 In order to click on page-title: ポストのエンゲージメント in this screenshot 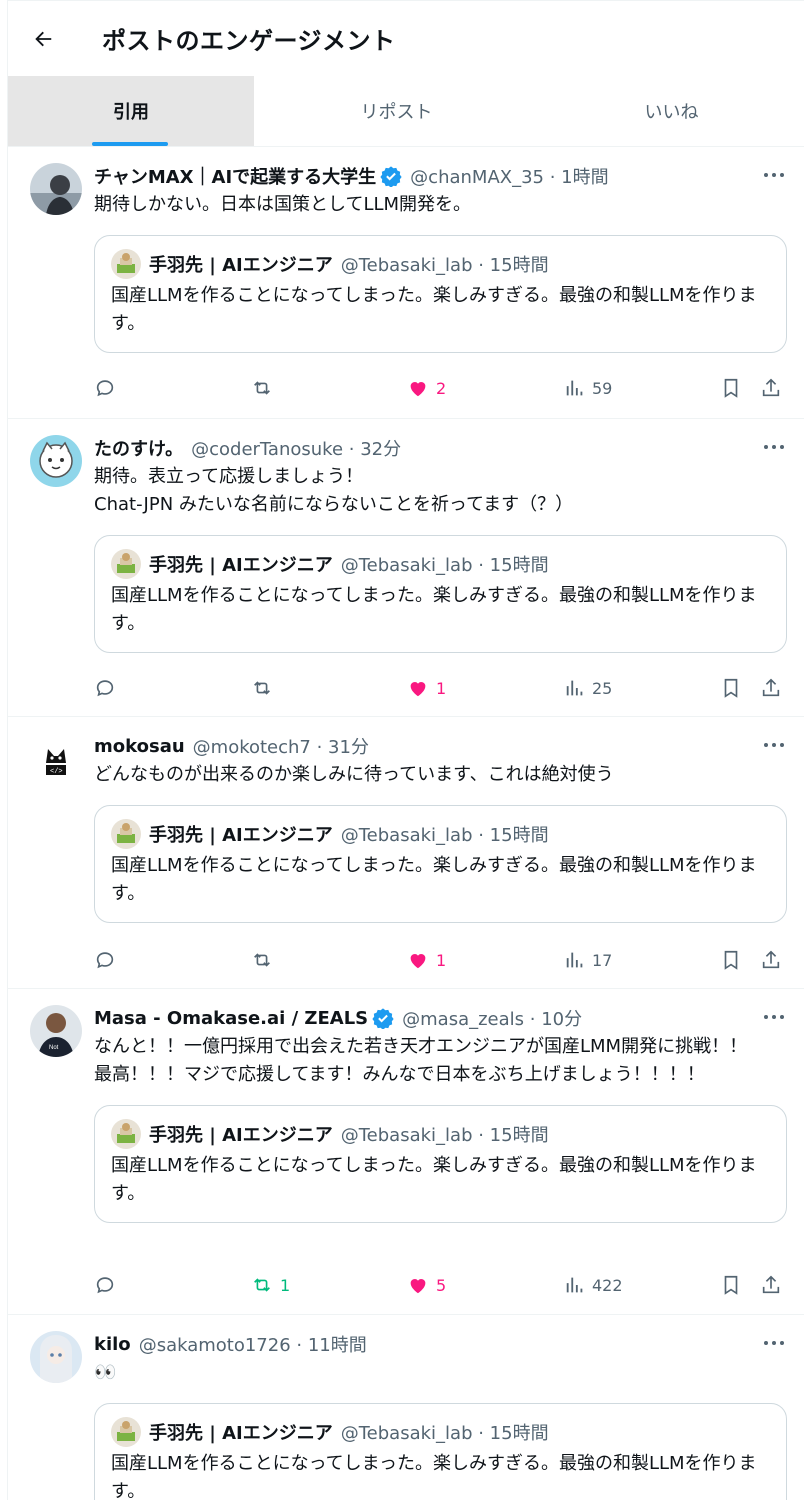, I will do `click(249, 41)`.